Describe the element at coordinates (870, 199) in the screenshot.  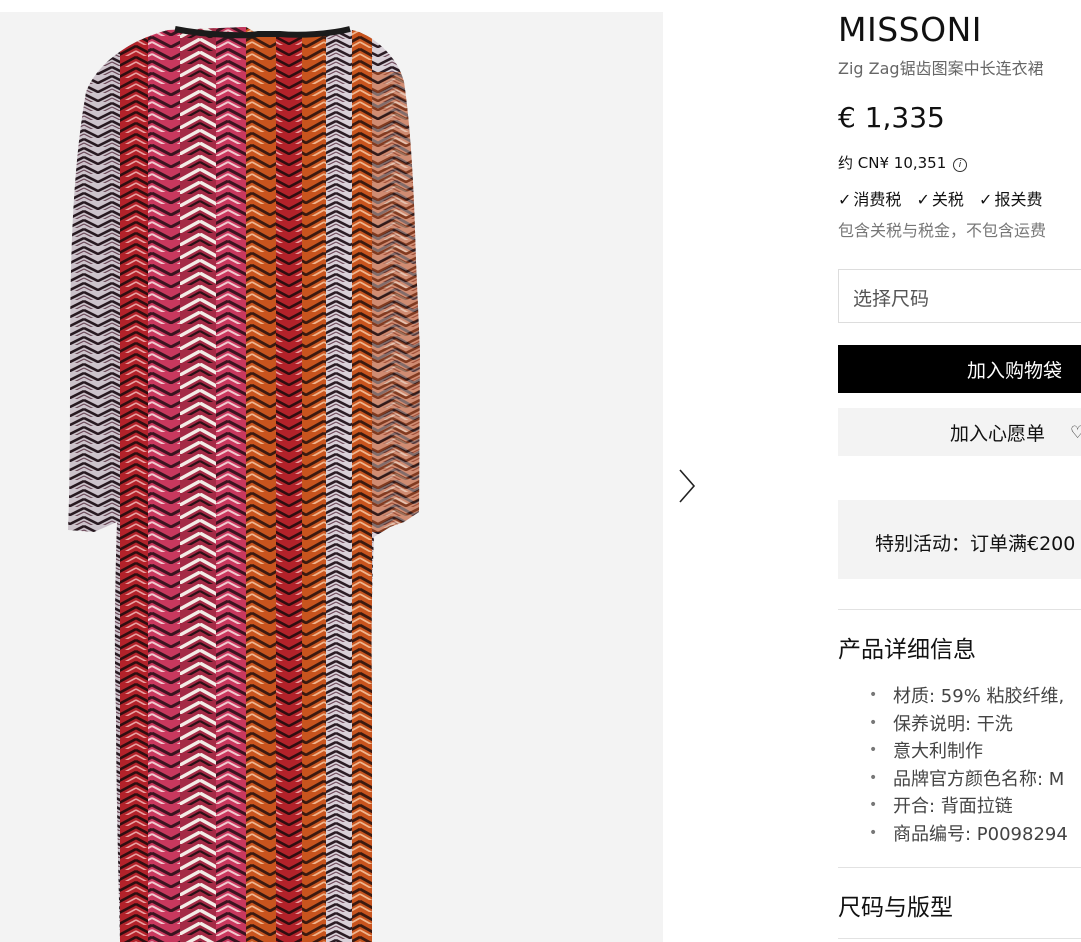
I see `tax-check-item: ✓ 消费税` at that location.